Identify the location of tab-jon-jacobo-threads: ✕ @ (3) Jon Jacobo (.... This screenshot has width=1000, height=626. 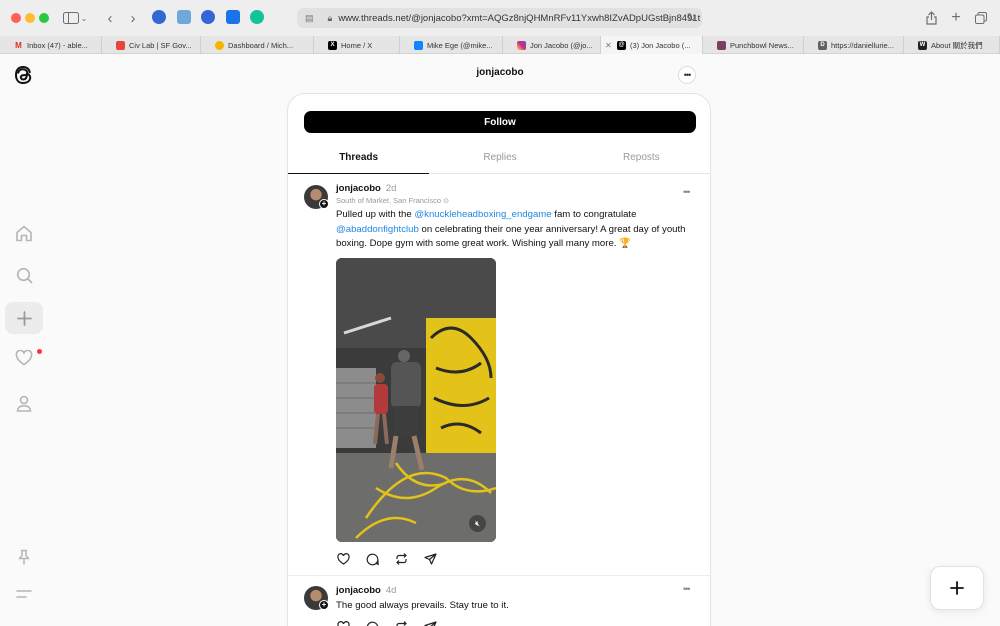
(652, 45).